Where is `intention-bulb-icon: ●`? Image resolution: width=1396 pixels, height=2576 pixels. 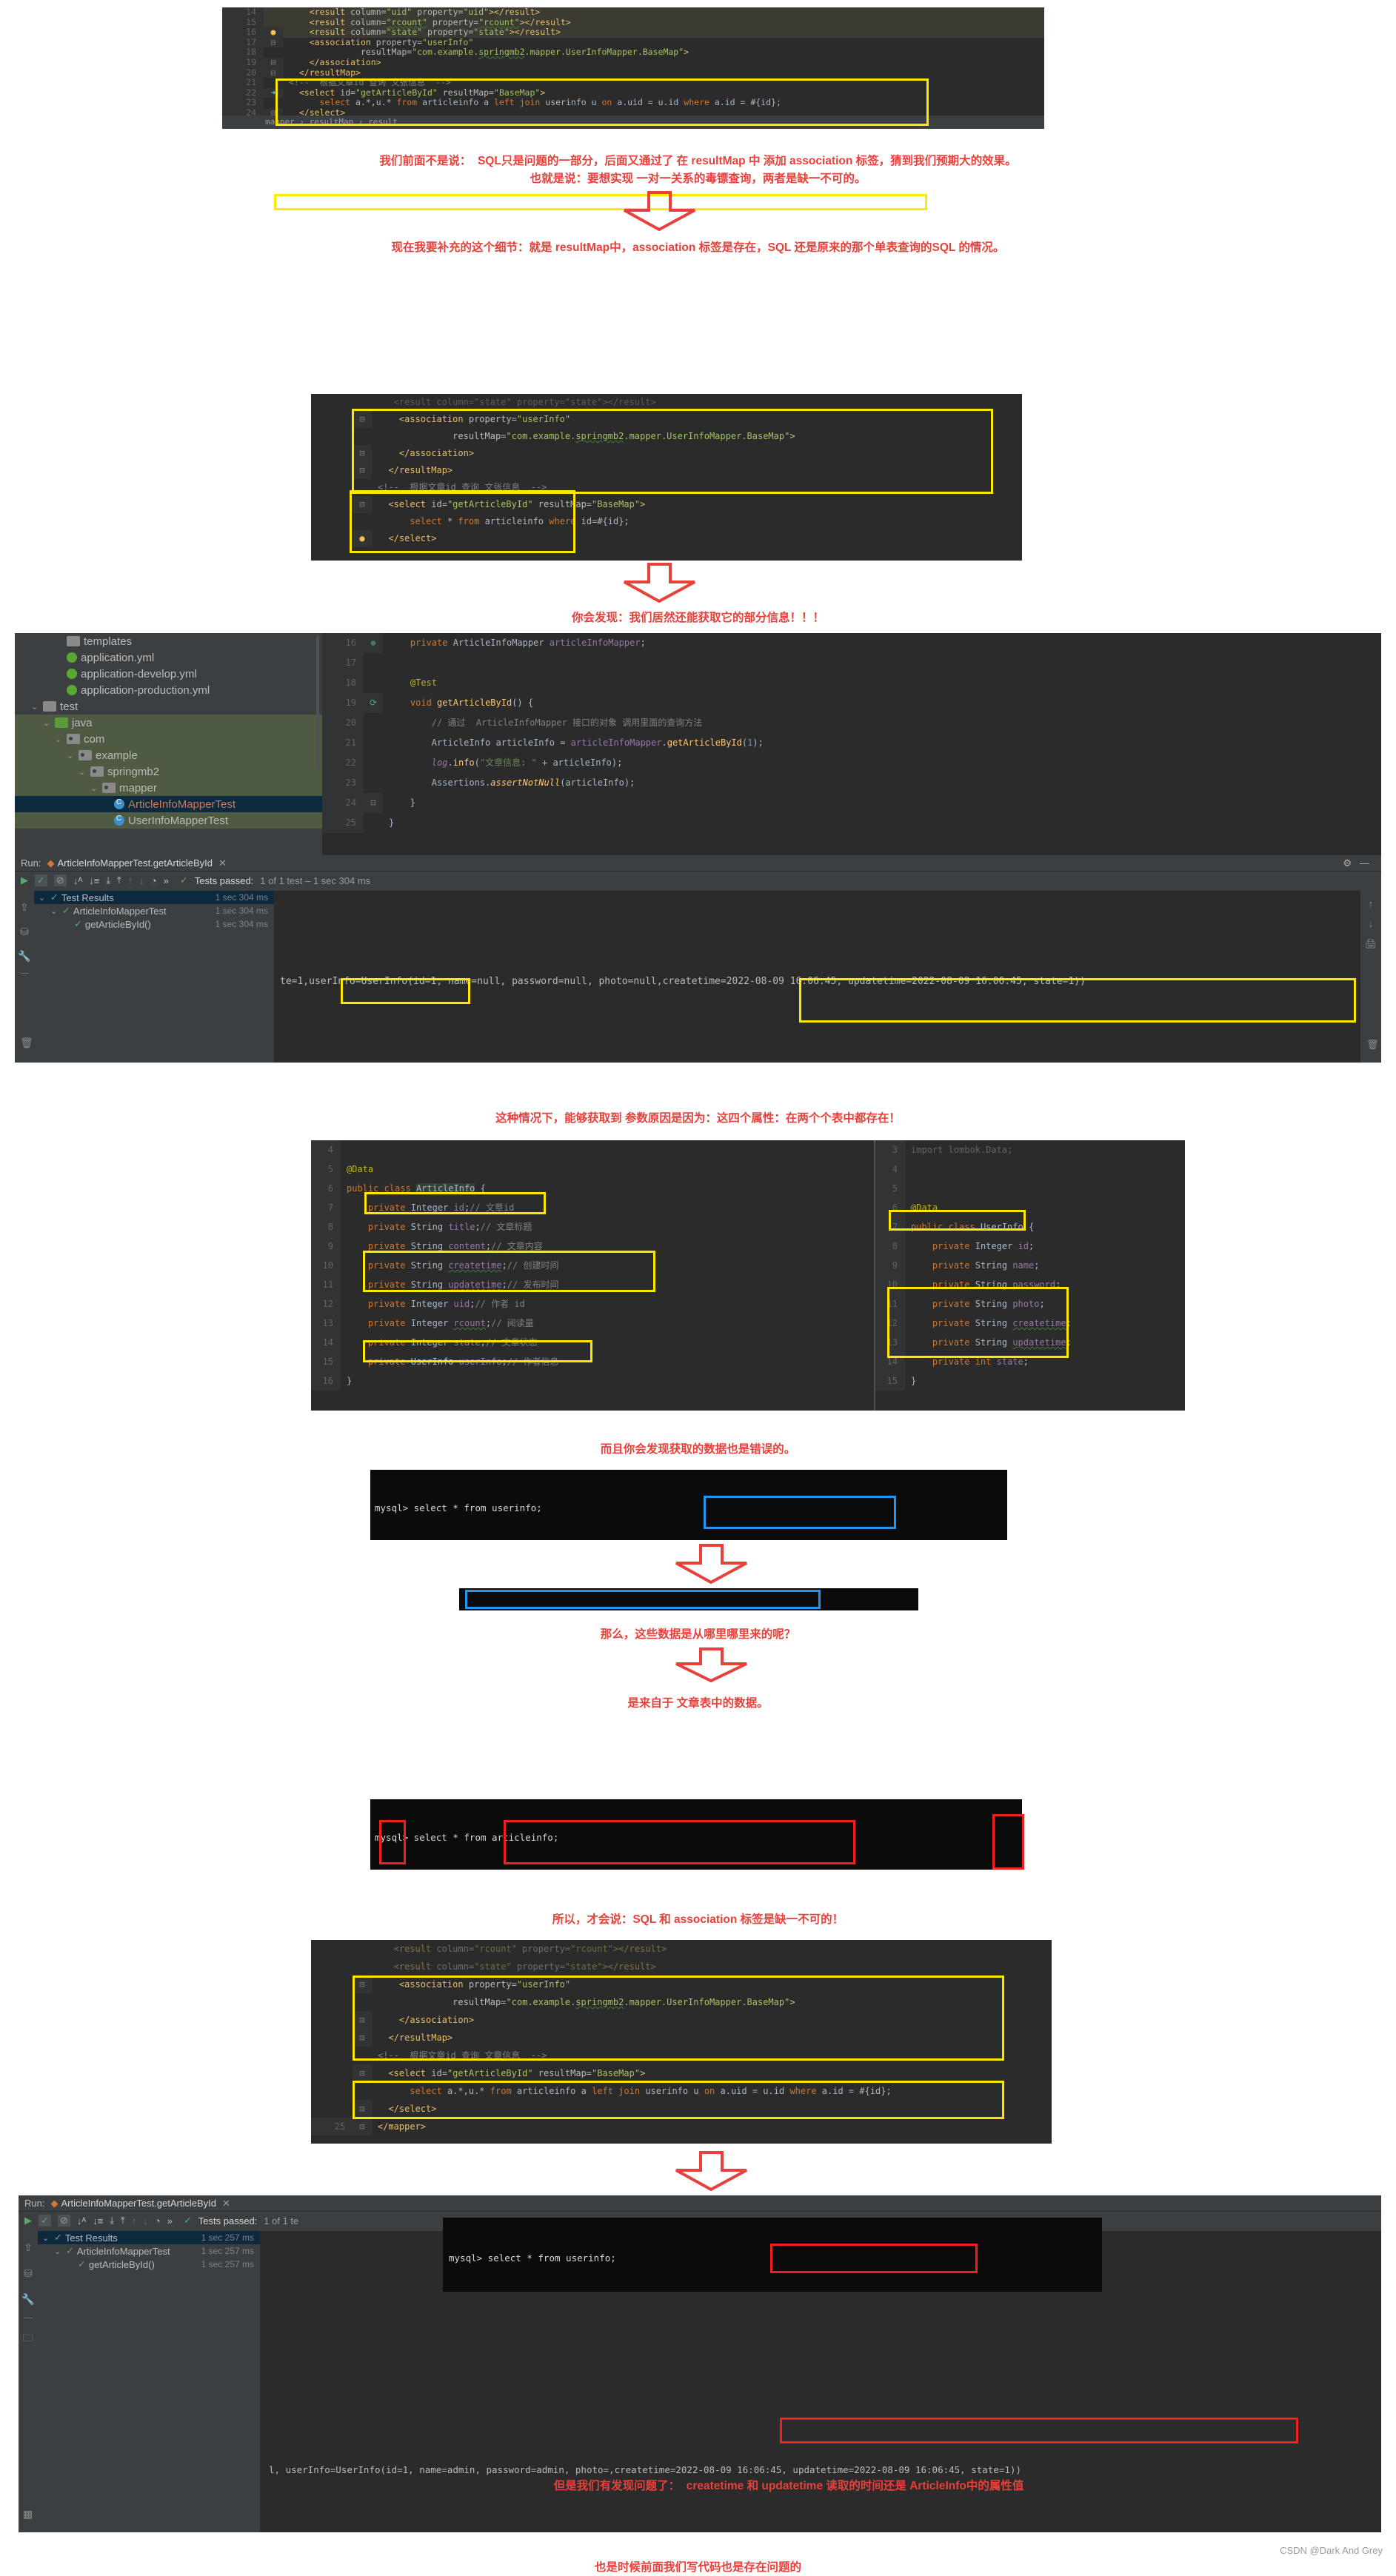 intention-bulb-icon: ● is located at coordinates (273, 32).